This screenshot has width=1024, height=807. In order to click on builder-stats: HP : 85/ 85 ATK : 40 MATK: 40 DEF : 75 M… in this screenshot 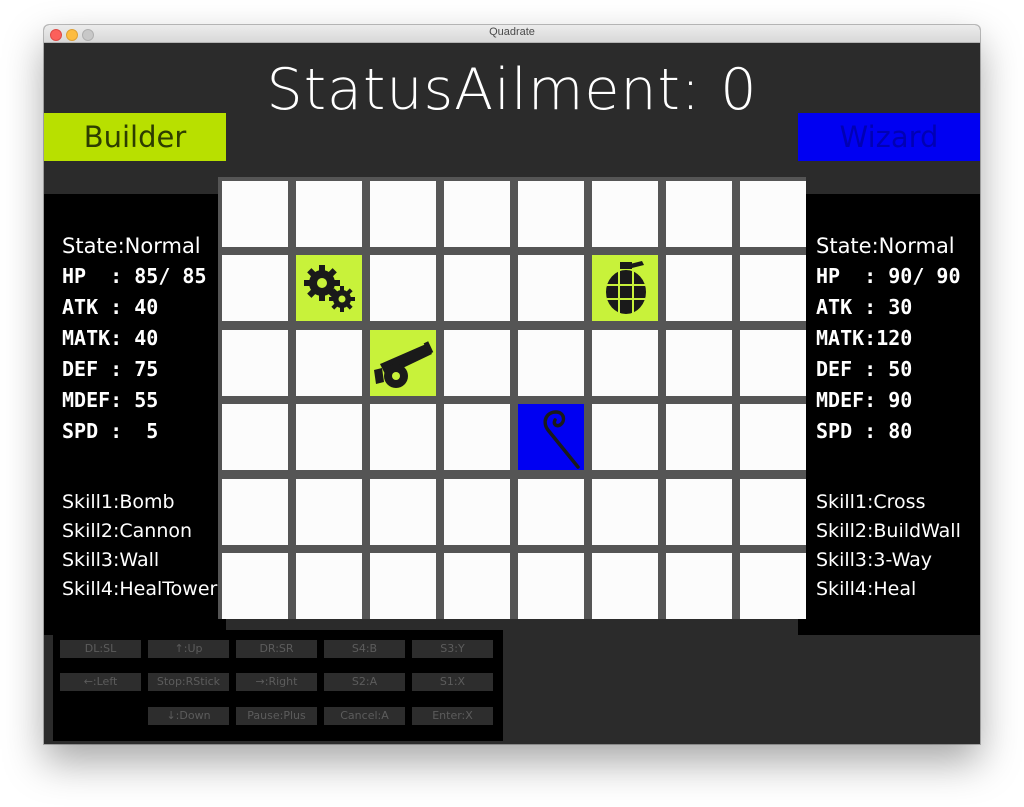, I will do `click(134, 354)`.